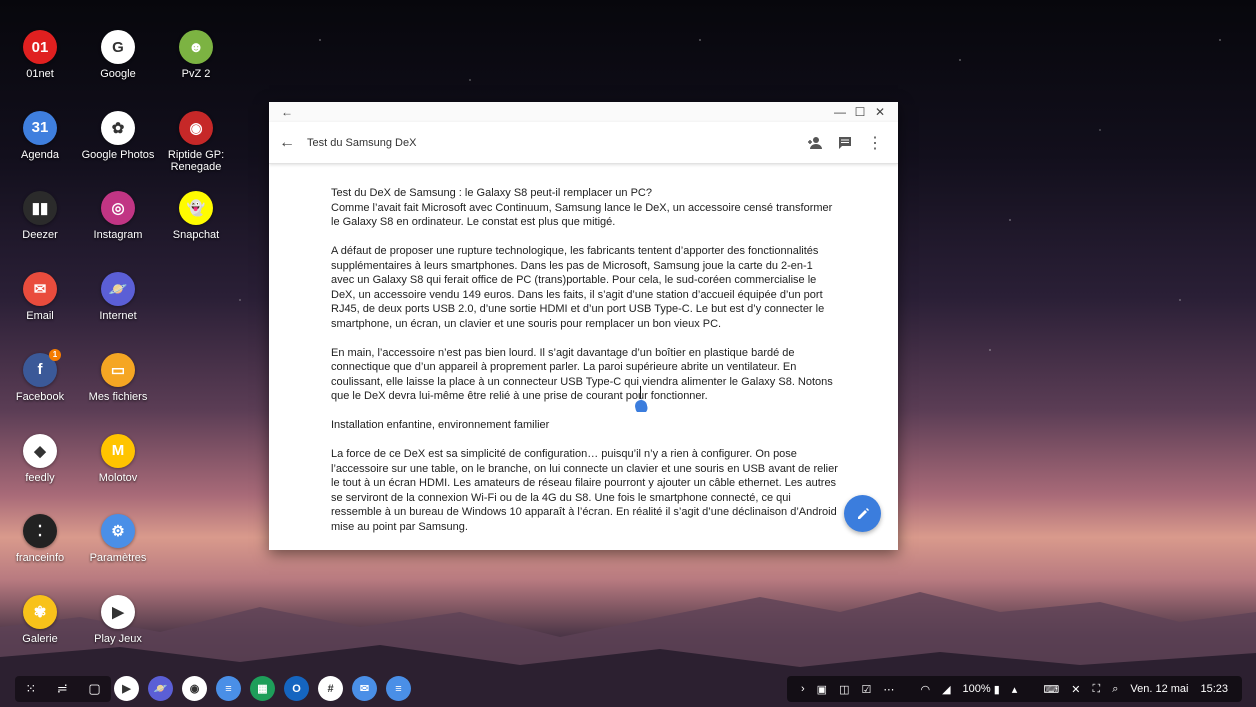  Describe the element at coordinates (1051, 689) in the screenshot. I see `keyboard-icon: ⌨` at that location.